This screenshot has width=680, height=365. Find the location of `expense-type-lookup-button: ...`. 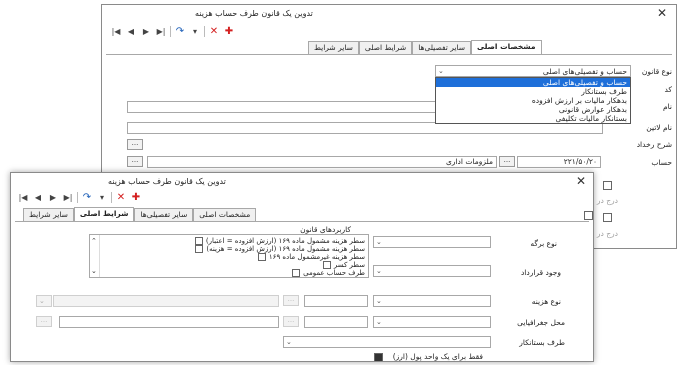

expense-type-lookup-button: ... is located at coordinates (291, 300).